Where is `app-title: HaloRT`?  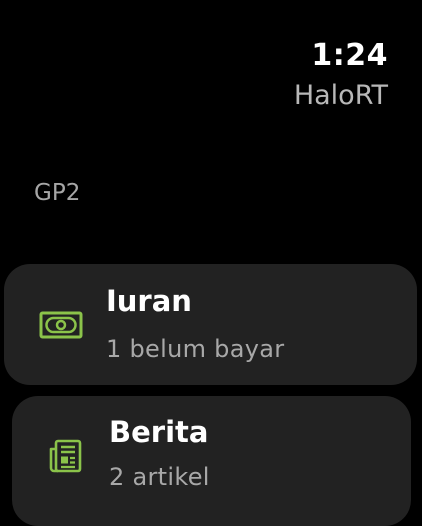
app-title: HaloRT is located at coordinates (340, 95).